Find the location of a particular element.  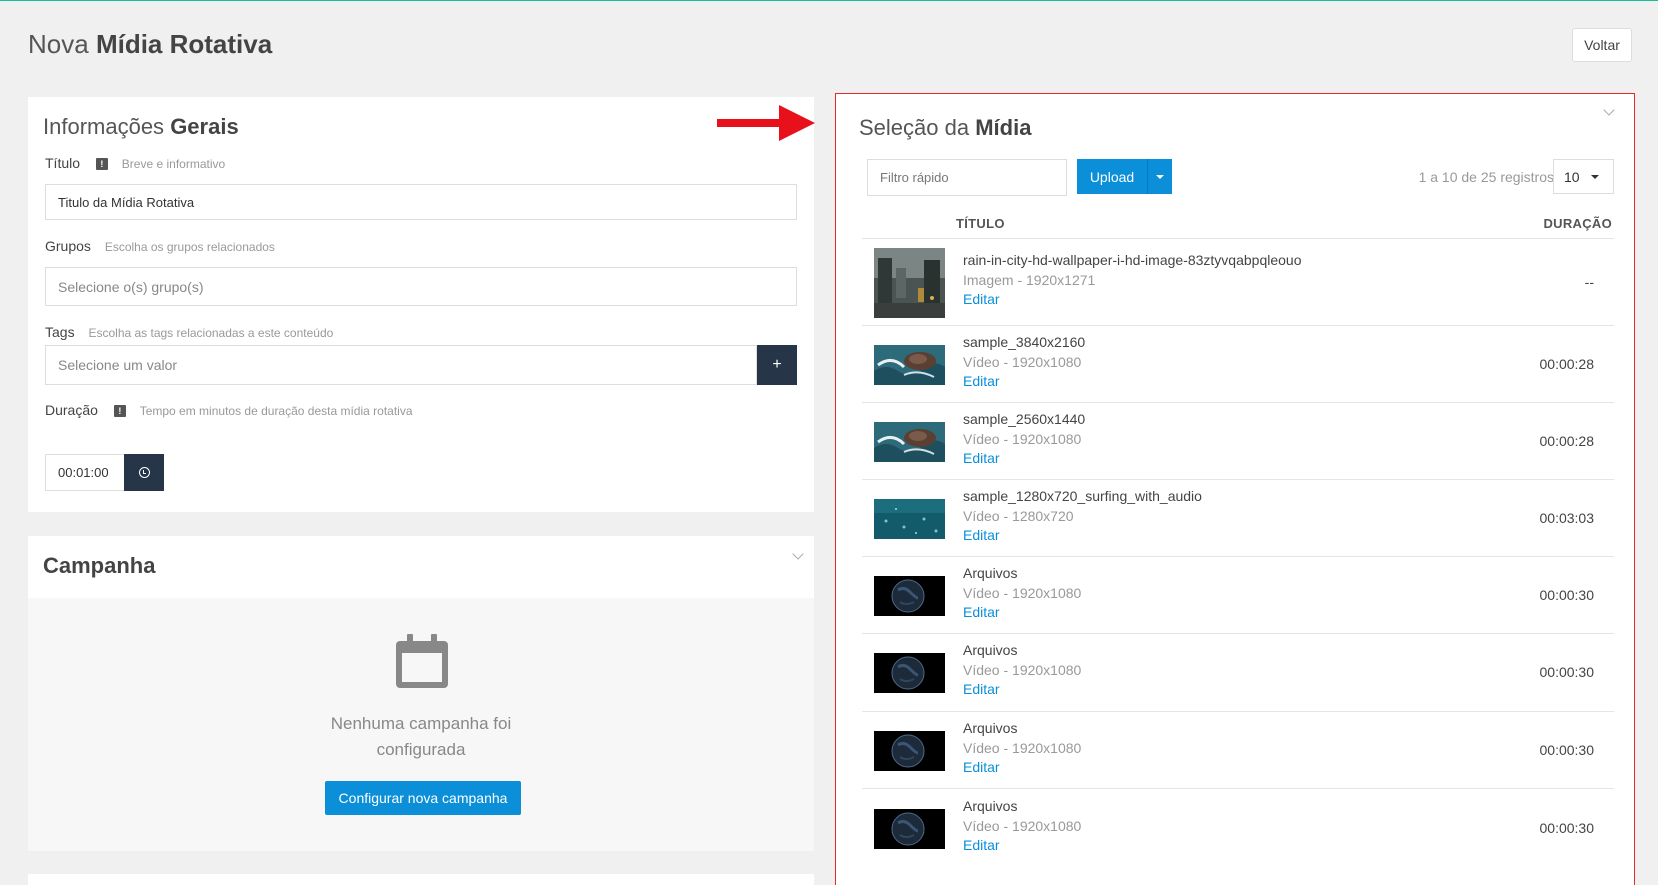

duracao-input: 00:01:00 is located at coordinates (85, 472).